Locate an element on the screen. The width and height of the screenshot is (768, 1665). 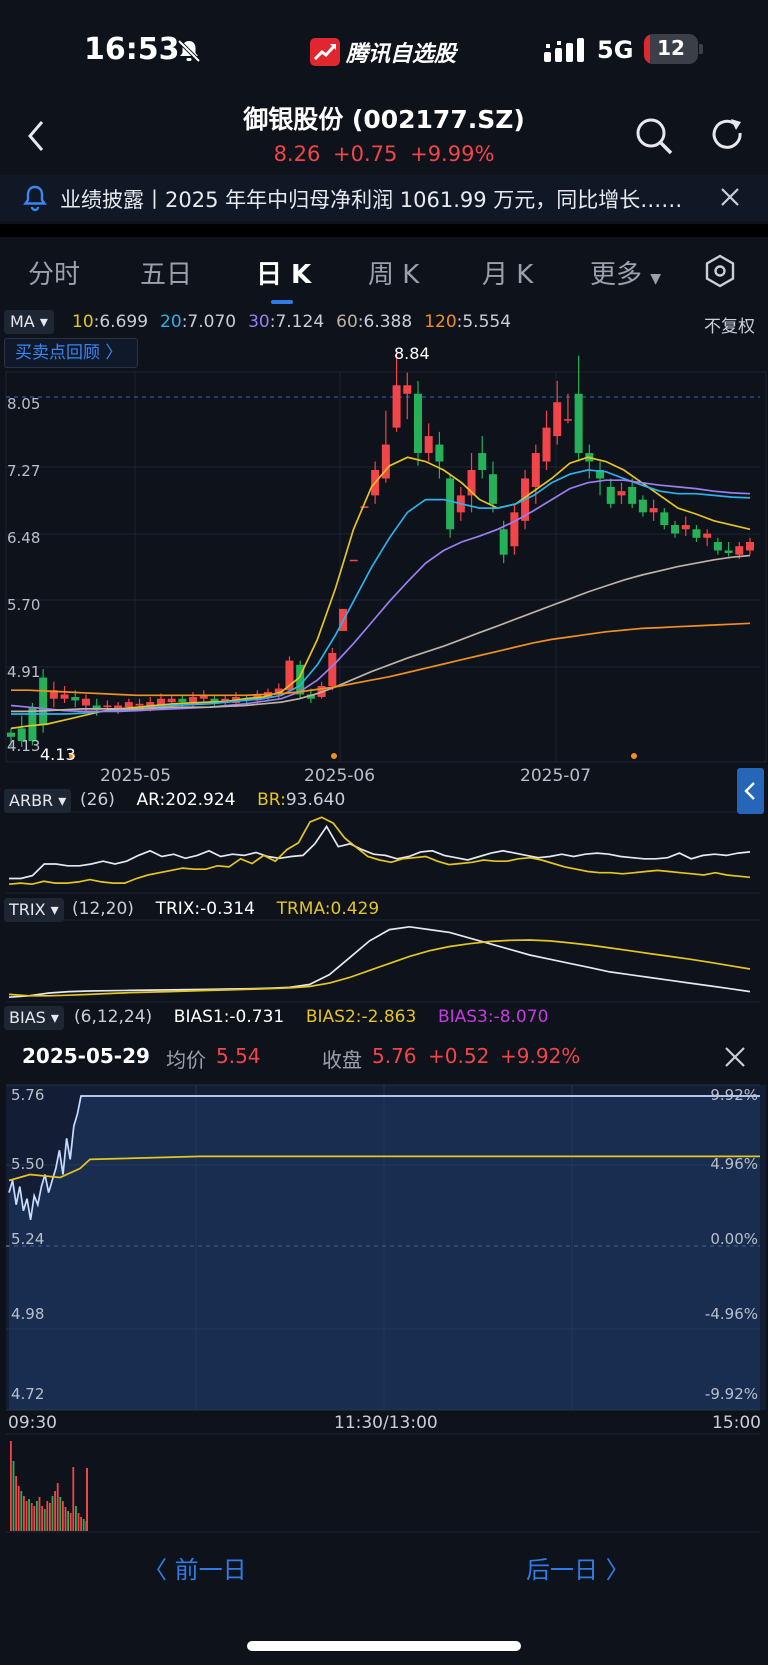
arbr-selector: ARBR ▾ is located at coordinates (38, 801).